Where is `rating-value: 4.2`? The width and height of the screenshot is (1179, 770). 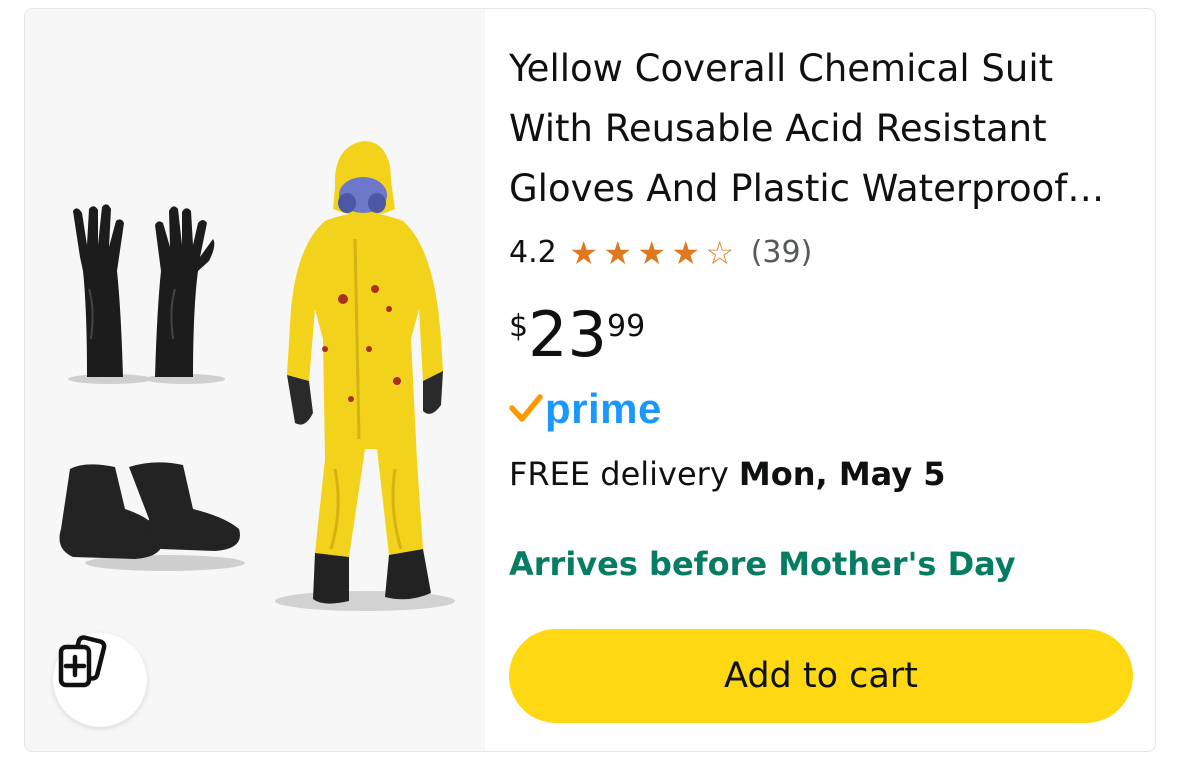 rating-value: 4.2 is located at coordinates (533, 252).